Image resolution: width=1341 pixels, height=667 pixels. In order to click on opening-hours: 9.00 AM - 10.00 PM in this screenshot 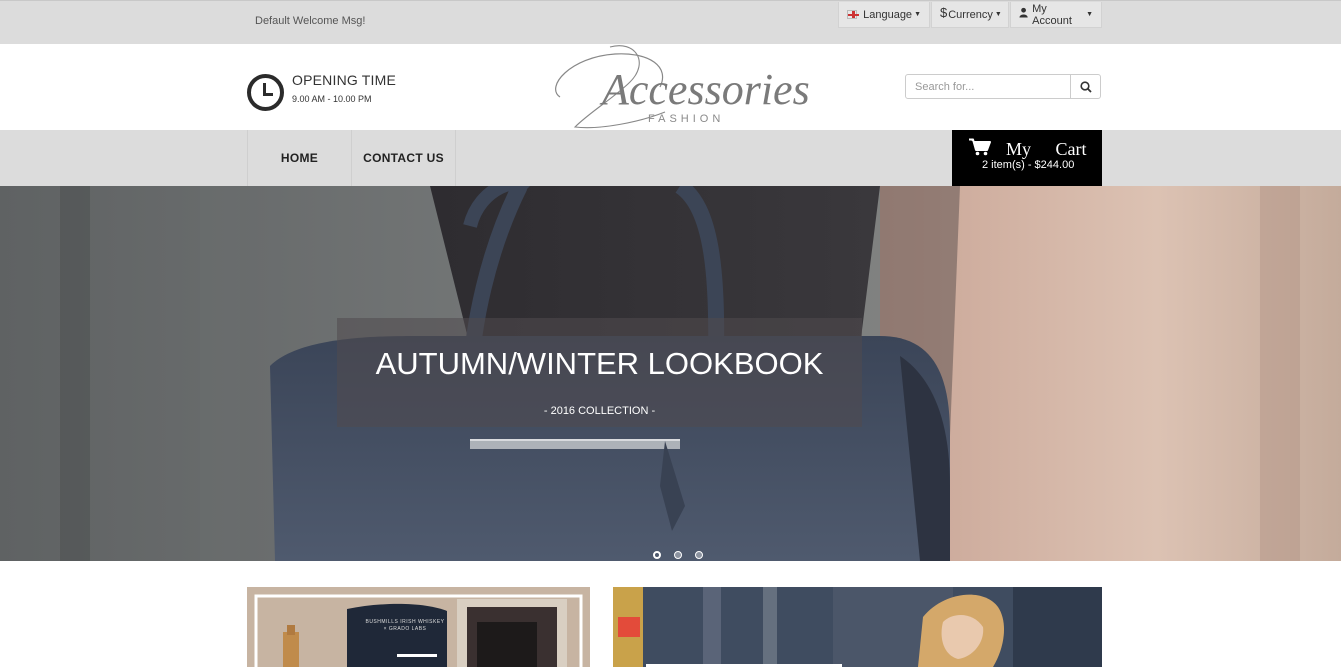, I will do `click(332, 99)`.